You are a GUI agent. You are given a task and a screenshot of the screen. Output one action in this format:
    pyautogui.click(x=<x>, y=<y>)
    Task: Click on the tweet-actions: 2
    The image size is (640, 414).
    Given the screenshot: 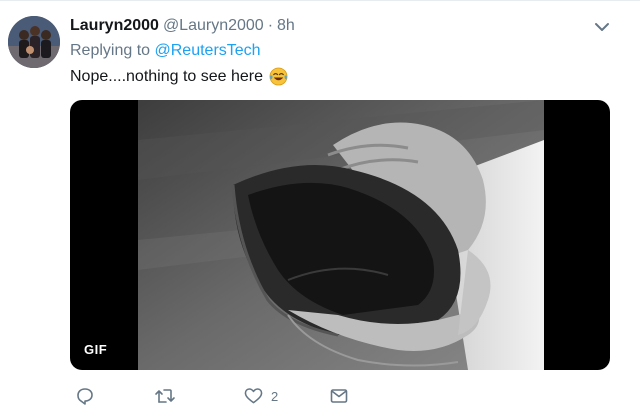 What is the action you would take?
    pyautogui.click(x=340, y=396)
    